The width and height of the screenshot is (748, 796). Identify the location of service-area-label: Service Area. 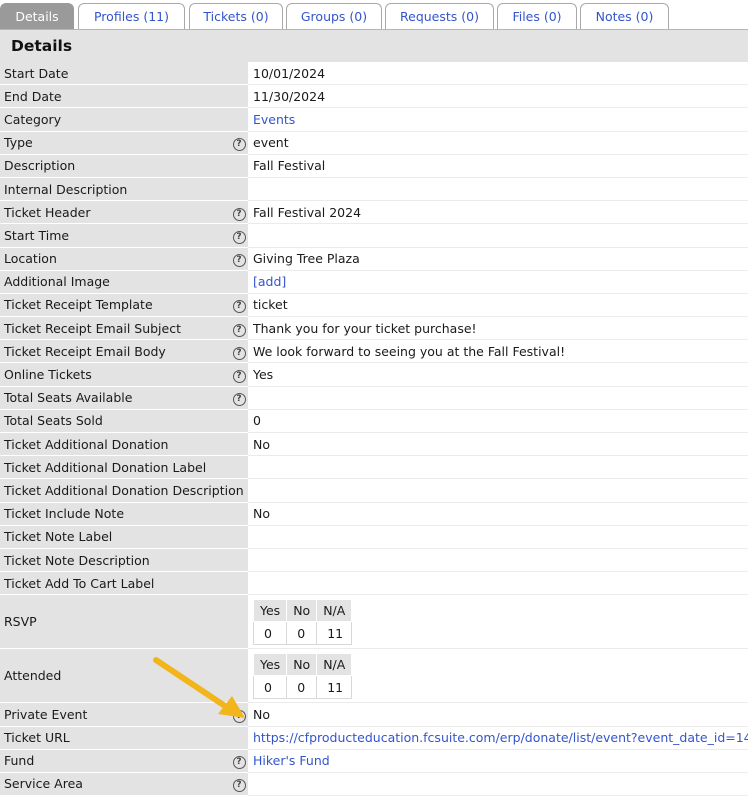
(115, 784).